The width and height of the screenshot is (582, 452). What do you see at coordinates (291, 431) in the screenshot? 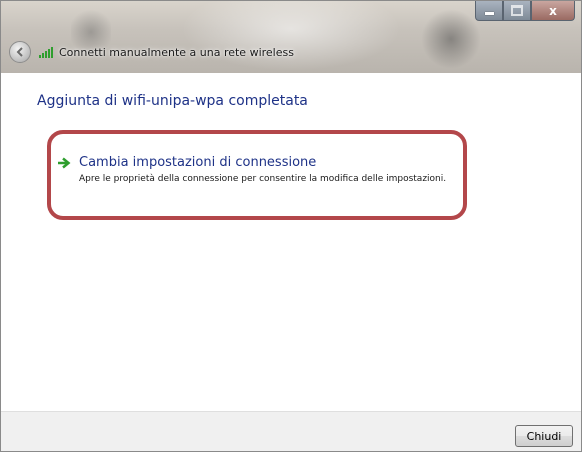
I see `button-bar: Chiudi` at bounding box center [291, 431].